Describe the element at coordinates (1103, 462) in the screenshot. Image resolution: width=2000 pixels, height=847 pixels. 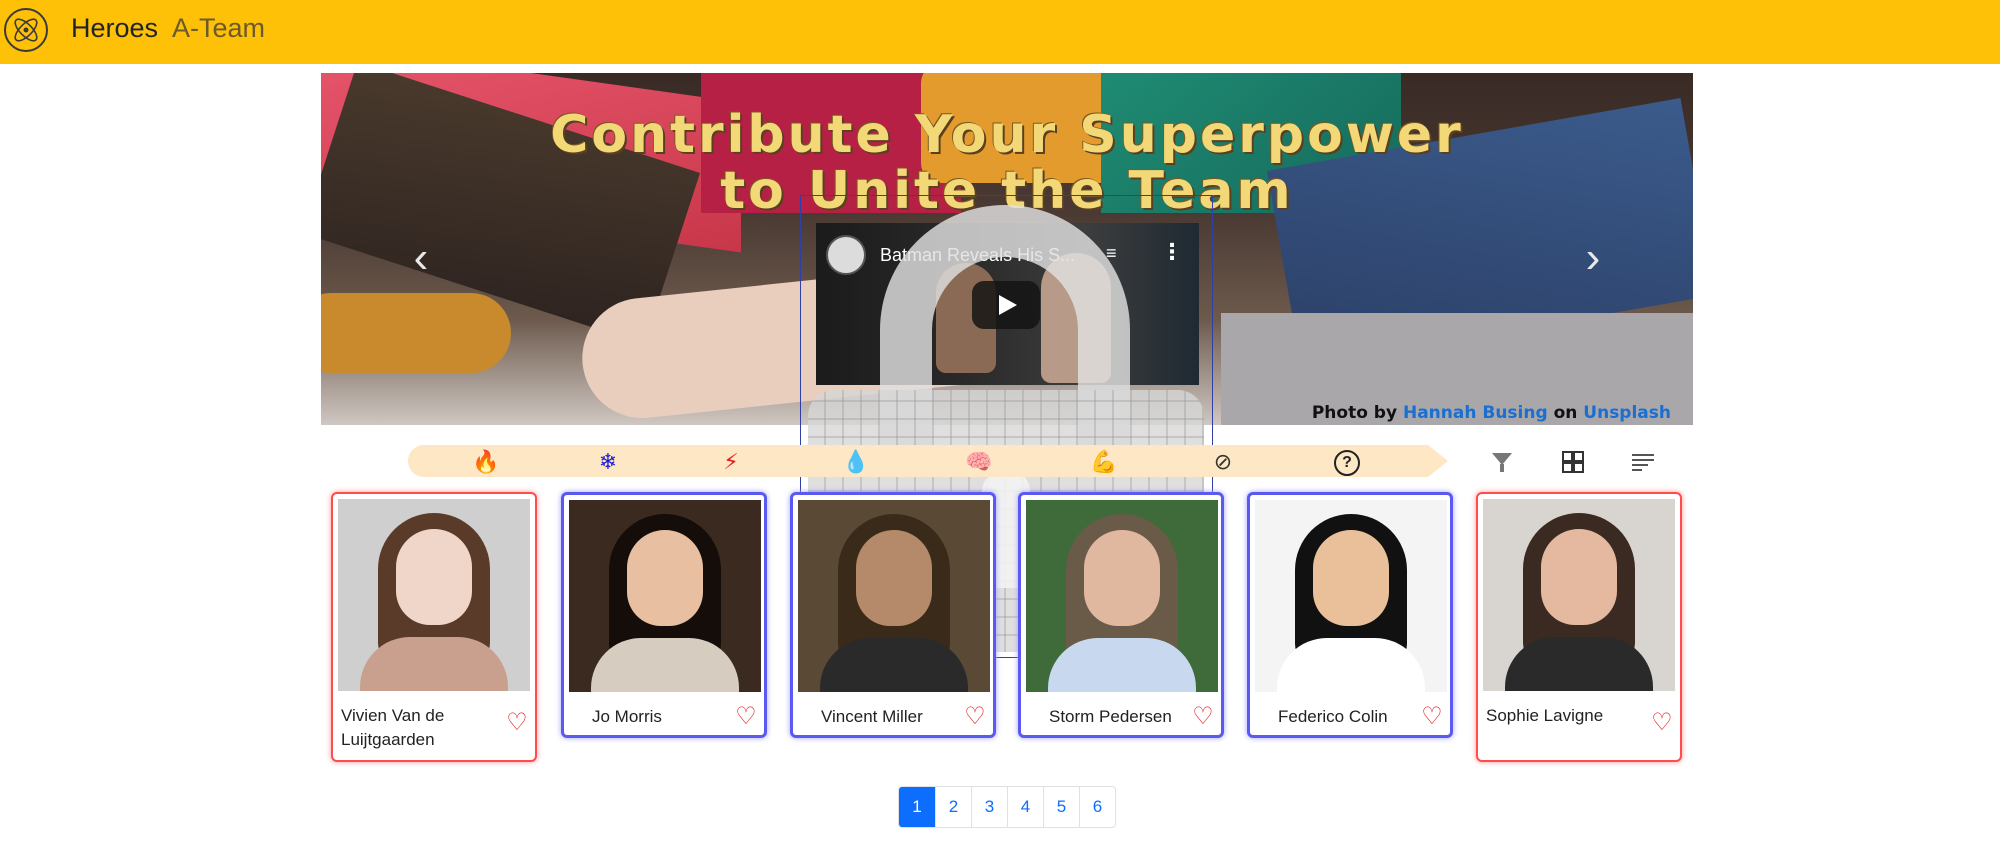
I see `strength-icon: 💪` at that location.